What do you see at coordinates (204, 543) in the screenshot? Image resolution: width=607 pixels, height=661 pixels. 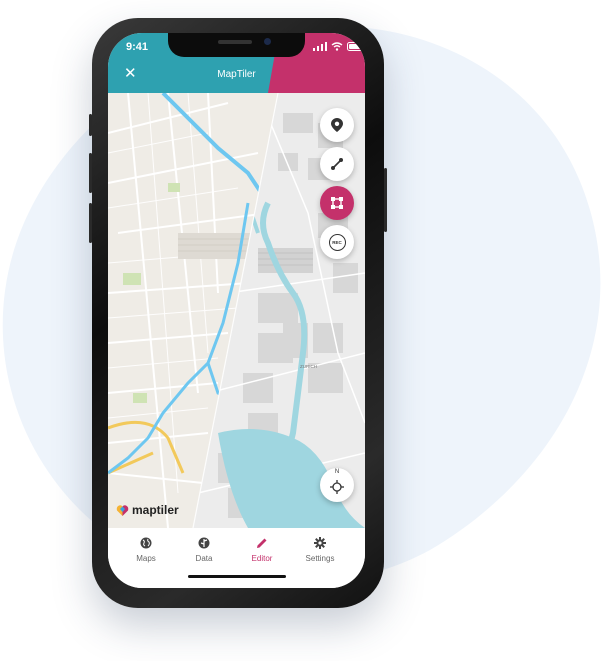 I see `data-icon` at bounding box center [204, 543].